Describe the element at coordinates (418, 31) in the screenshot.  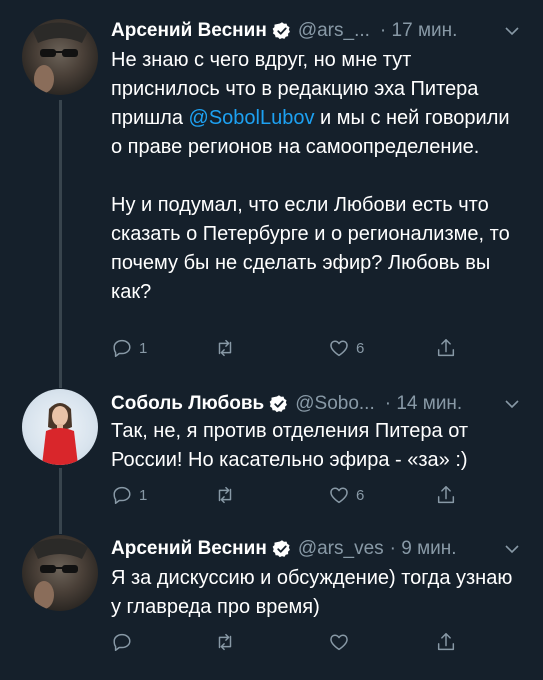
I see `tweet-time: · 17 мин.` at that location.